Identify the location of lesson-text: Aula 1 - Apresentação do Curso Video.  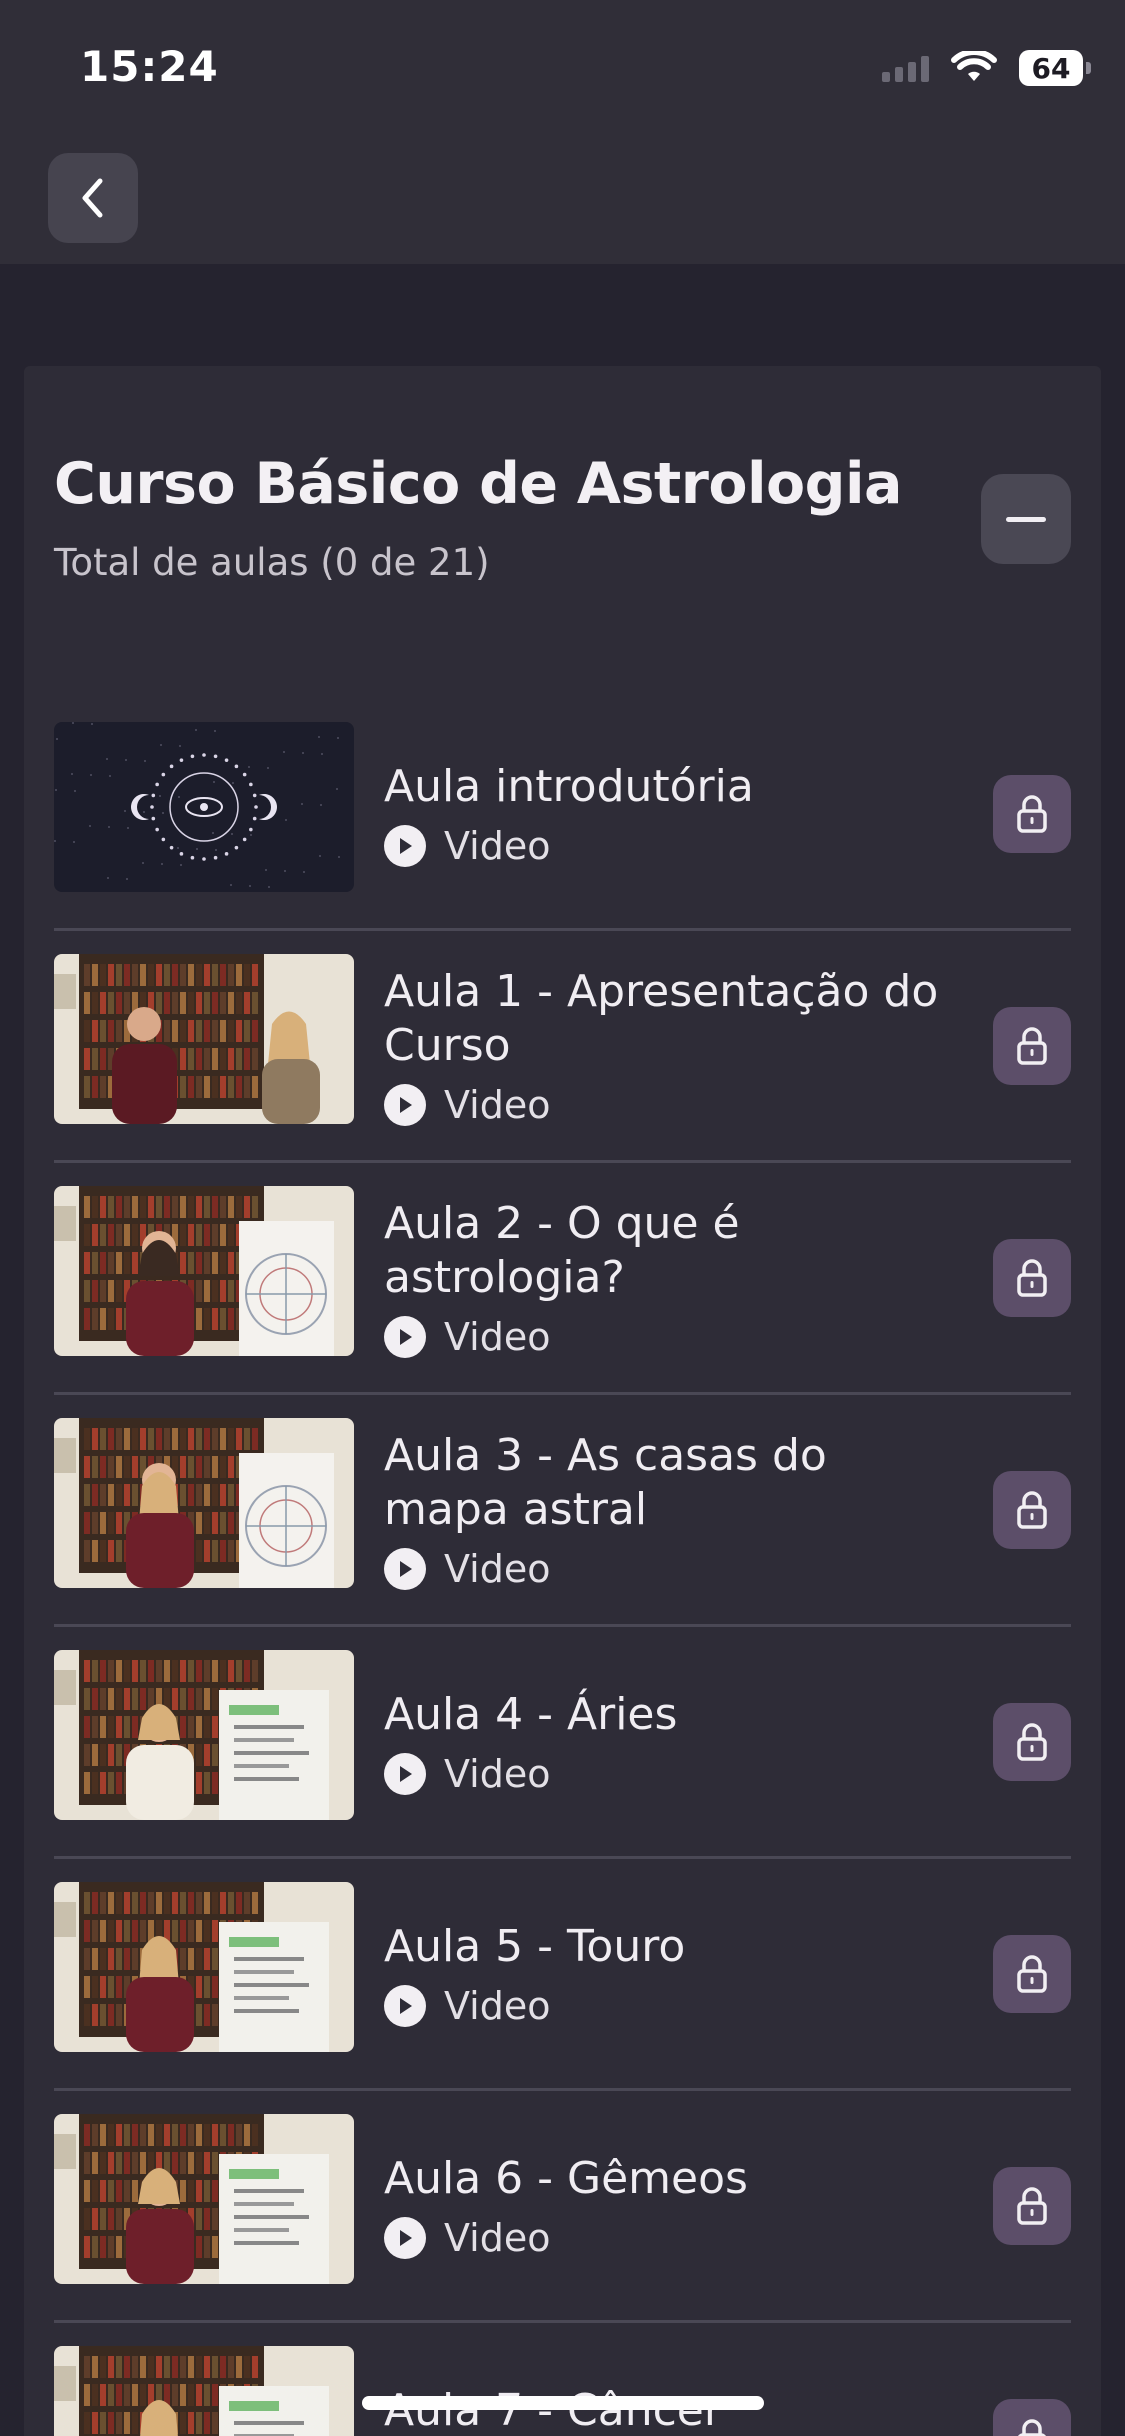
(664, 1045).